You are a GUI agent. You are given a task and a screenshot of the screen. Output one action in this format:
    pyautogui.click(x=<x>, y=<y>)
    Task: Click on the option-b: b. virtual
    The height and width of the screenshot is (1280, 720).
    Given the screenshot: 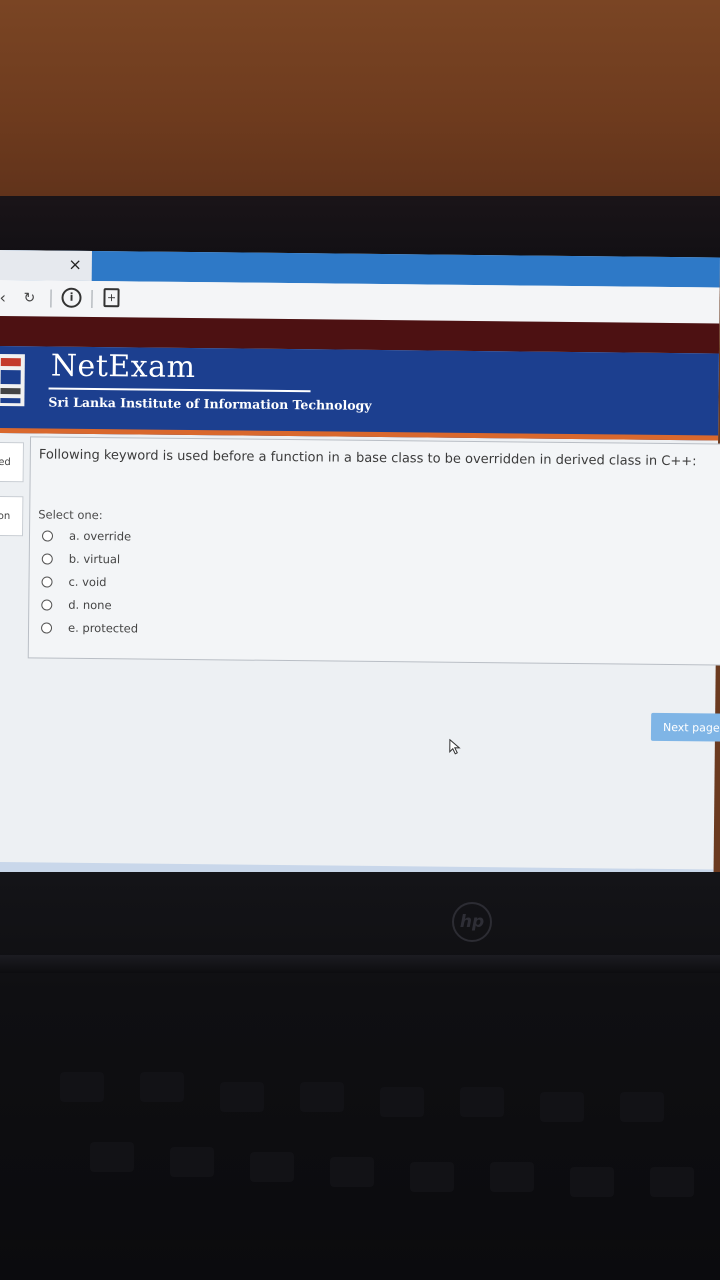 What is the action you would take?
    pyautogui.click(x=81, y=558)
    